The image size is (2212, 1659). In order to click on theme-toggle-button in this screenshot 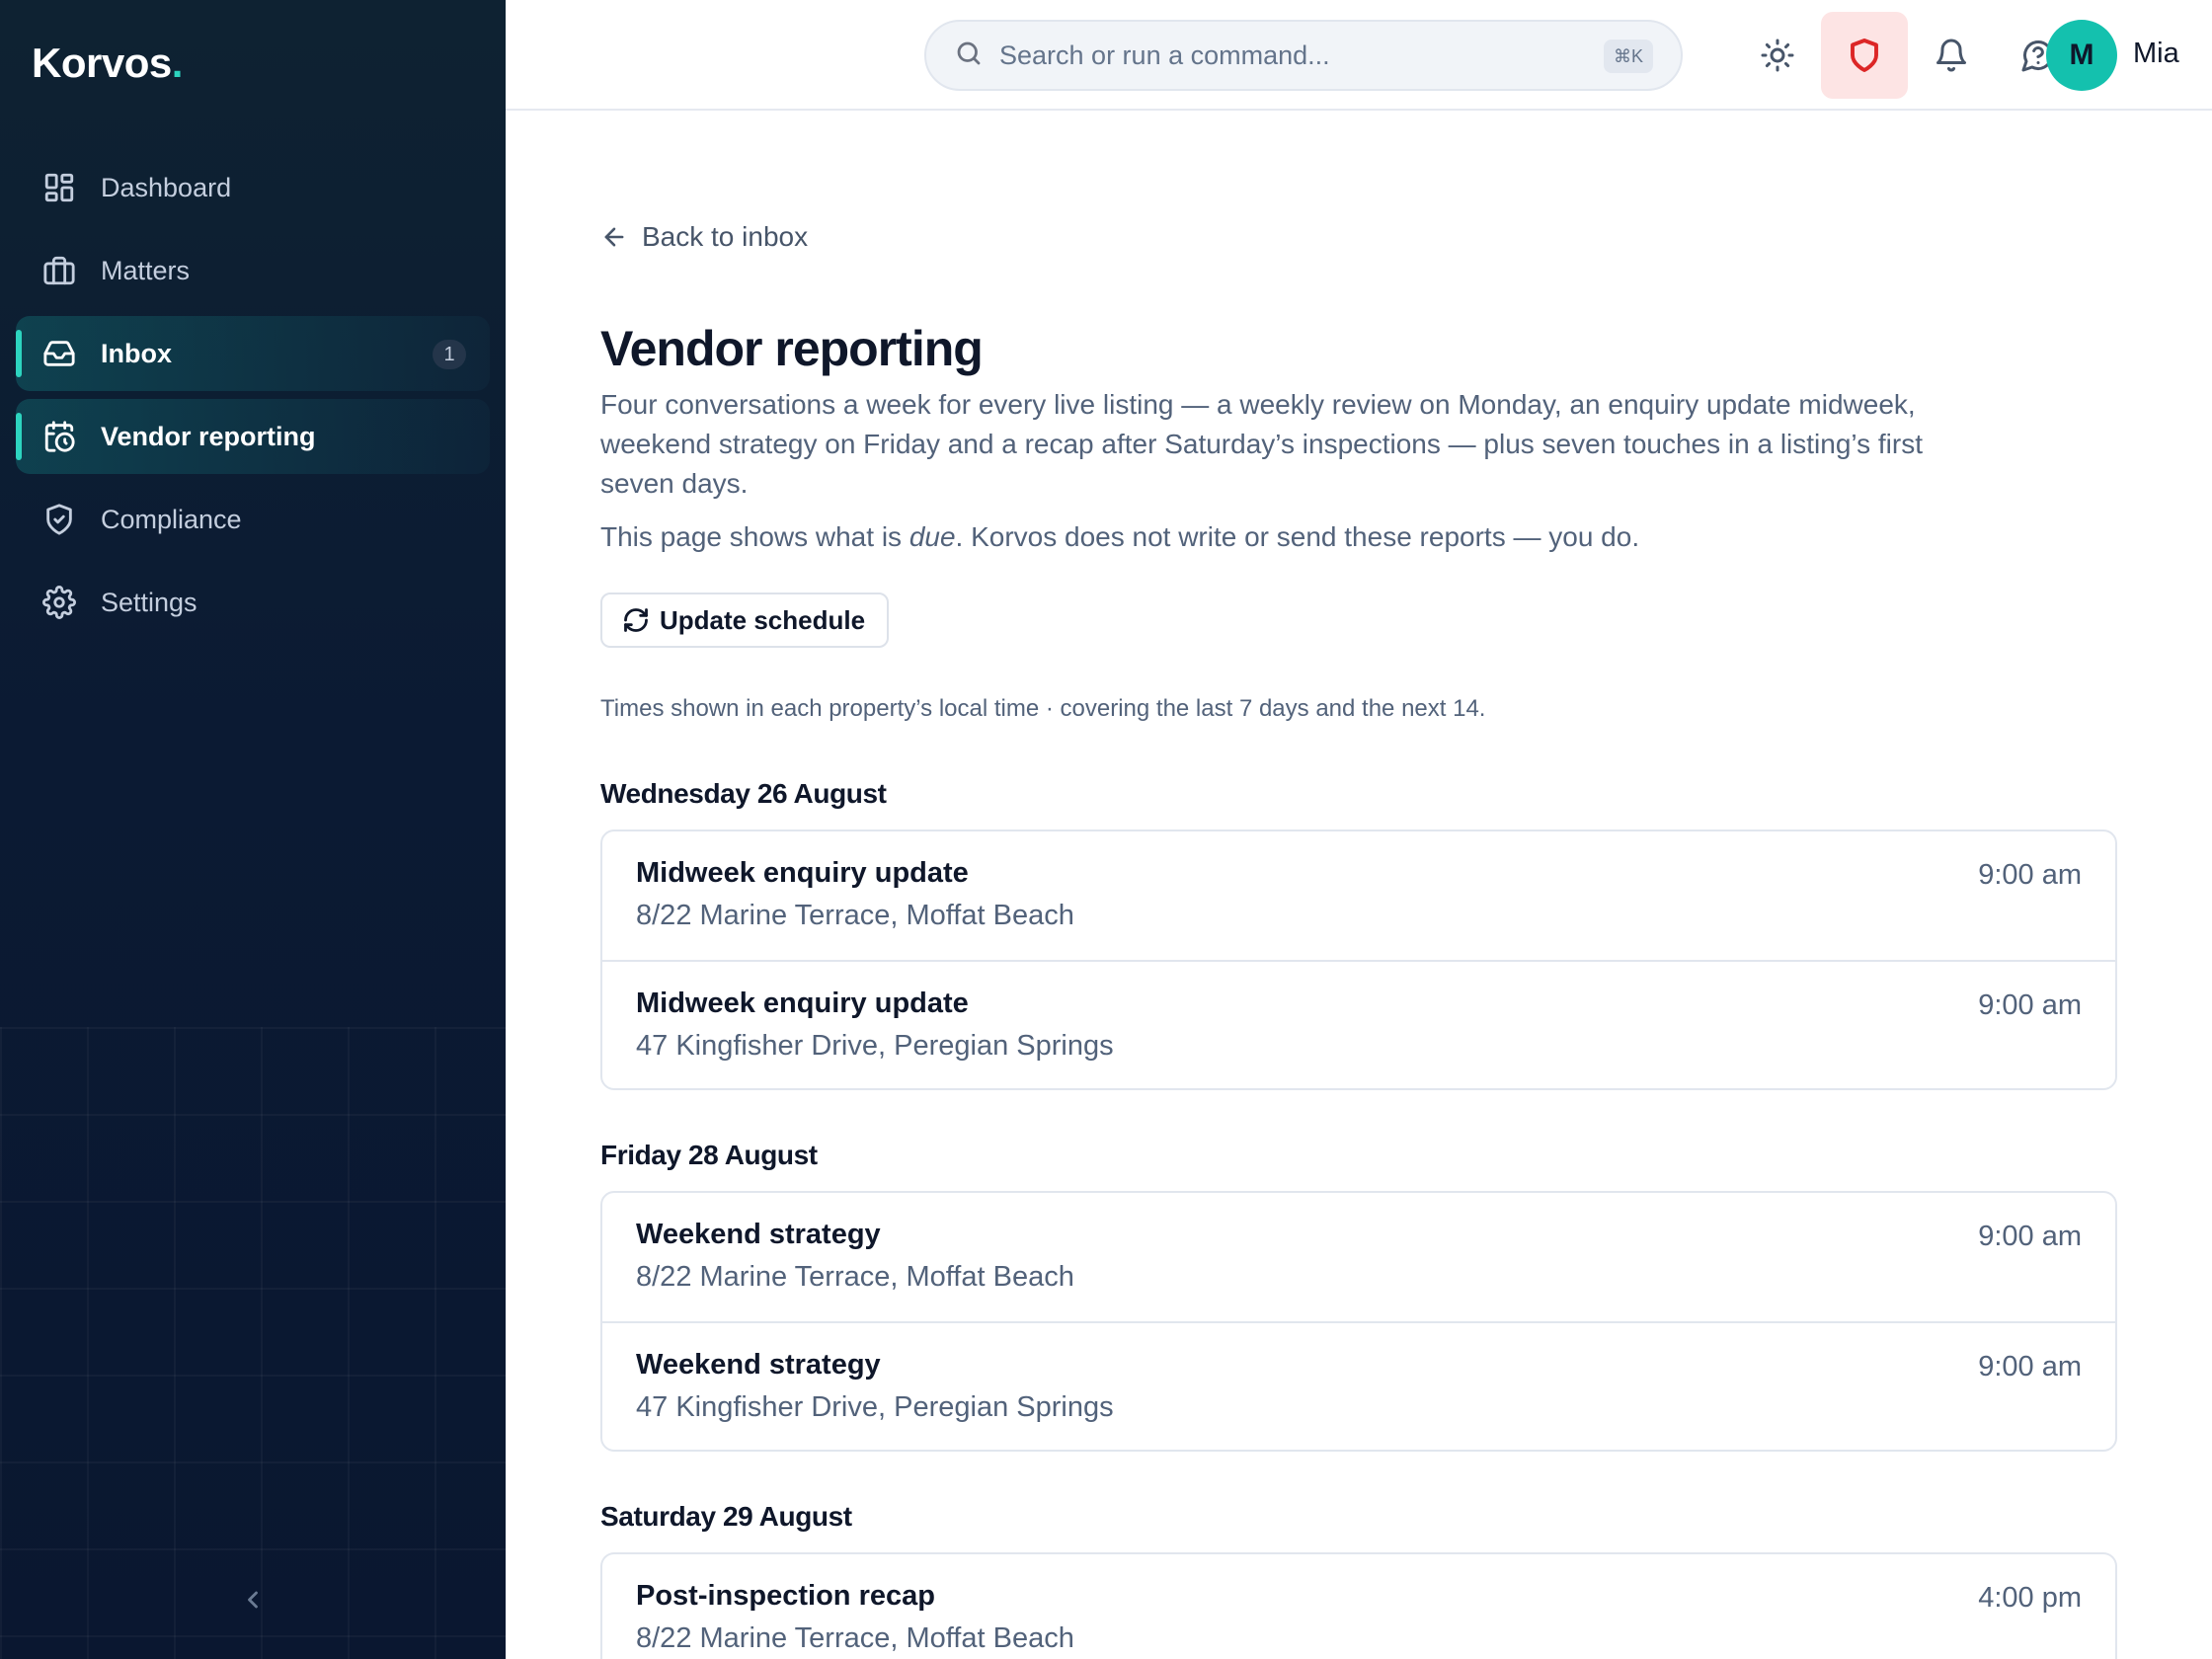, I will do `click(1778, 56)`.